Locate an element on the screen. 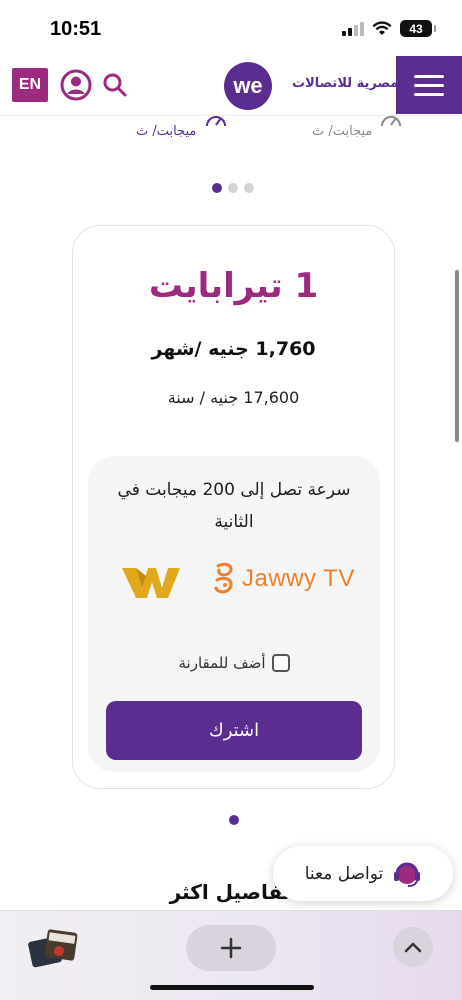 Image resolution: width=462 pixels, height=1000 pixels. site-header: EN we المصرية للاتصالات is located at coordinates (231, 85).